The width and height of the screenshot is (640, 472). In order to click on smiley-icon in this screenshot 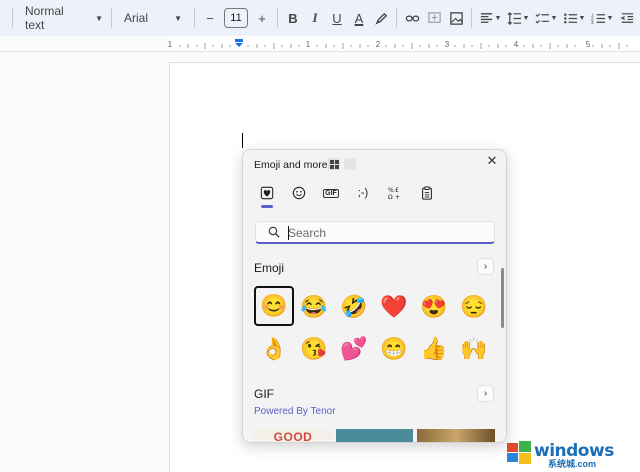, I will do `click(299, 193)`.